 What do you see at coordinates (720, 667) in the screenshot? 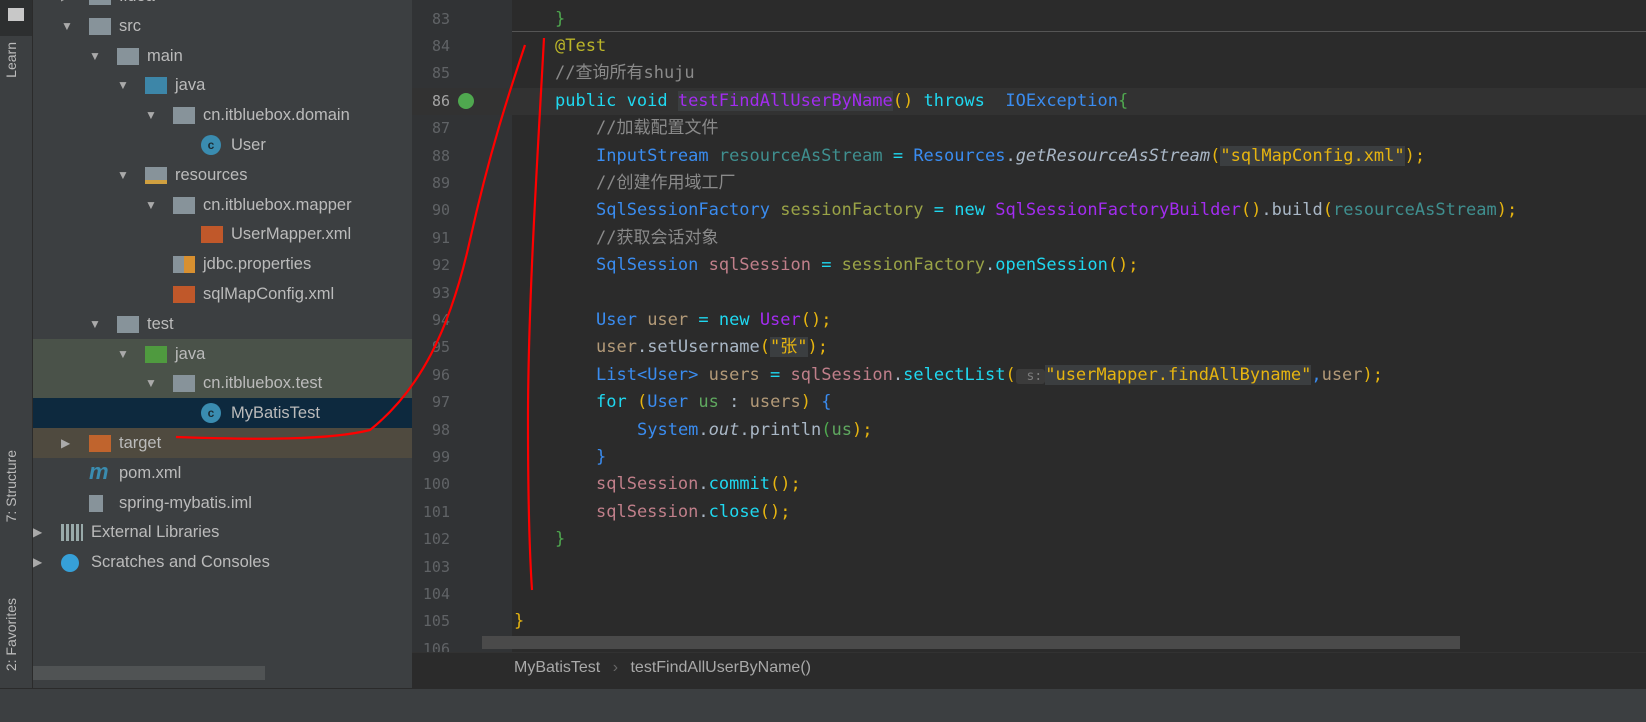
I see `breadcrumb-method: testFindAllUserByName()` at bounding box center [720, 667].